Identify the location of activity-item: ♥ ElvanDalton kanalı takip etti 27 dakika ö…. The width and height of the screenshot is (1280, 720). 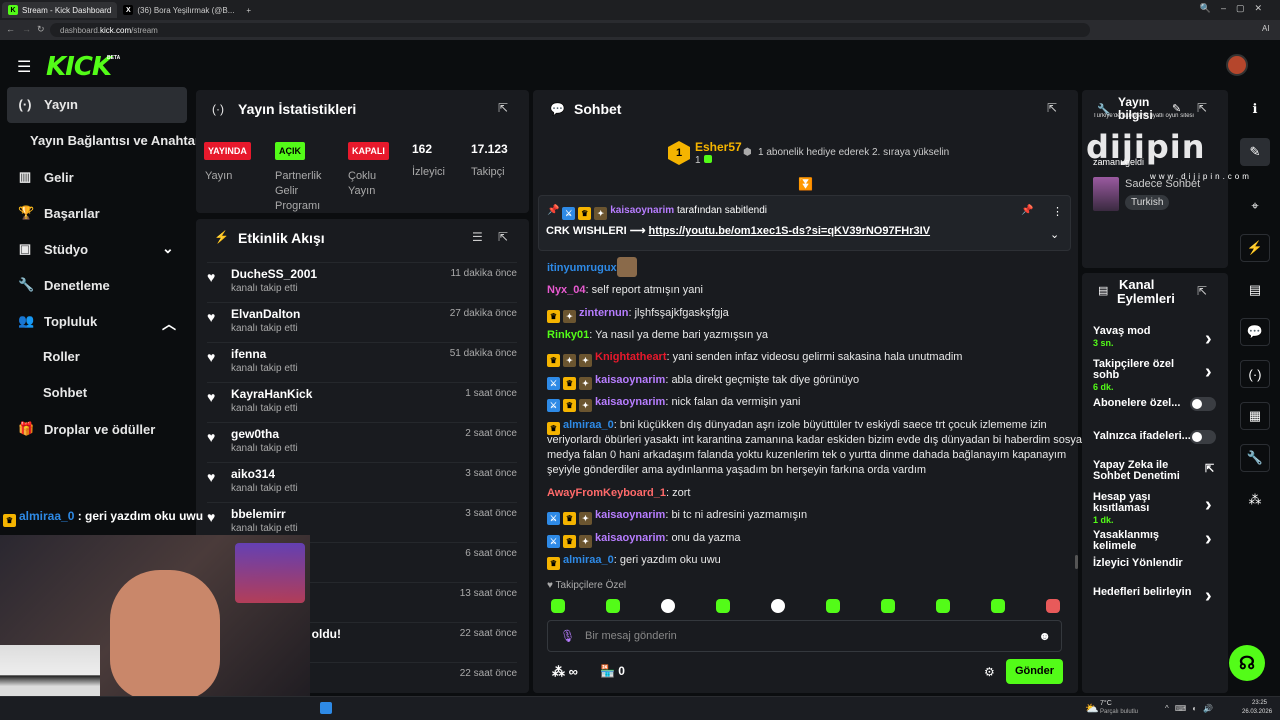
(362, 322).